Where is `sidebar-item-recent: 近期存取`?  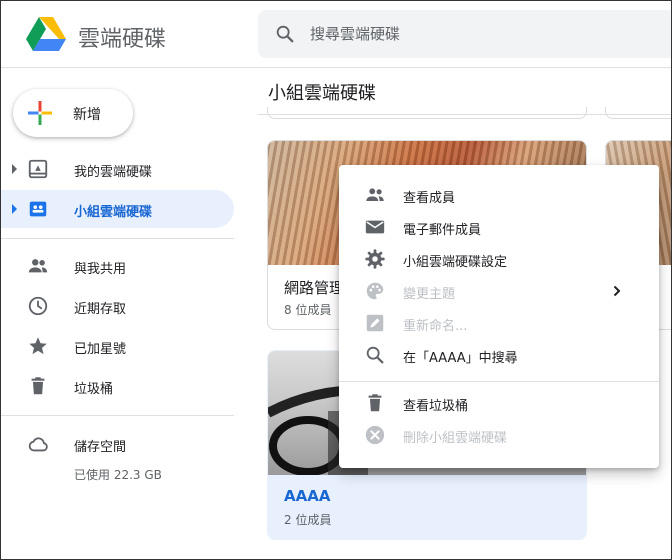
sidebar-item-recent: 近期存取 is located at coordinates (117, 306).